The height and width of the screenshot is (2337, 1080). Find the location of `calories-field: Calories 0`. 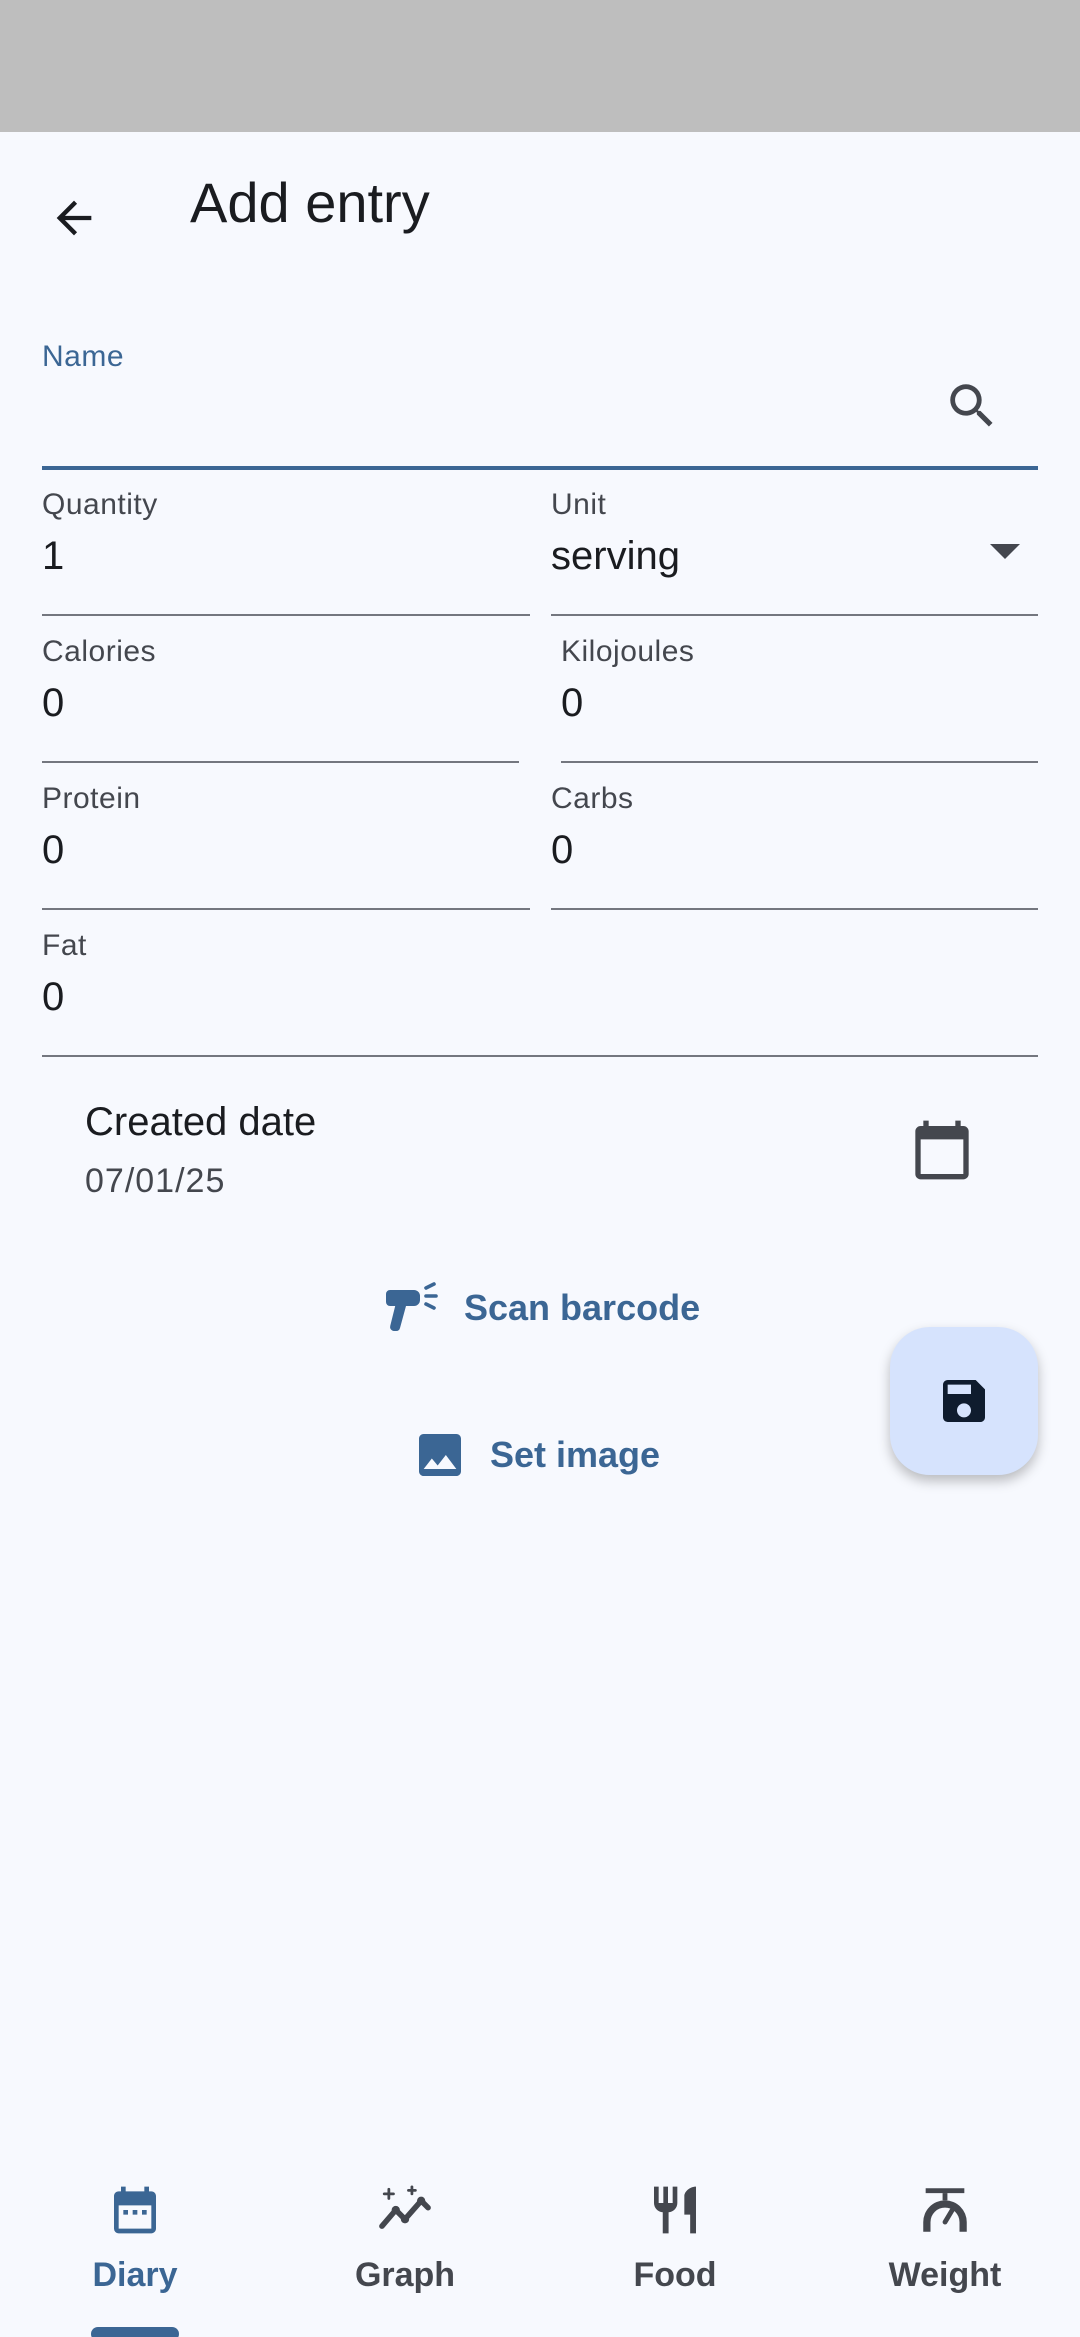

calories-field: Calories 0 is located at coordinates (280, 699).